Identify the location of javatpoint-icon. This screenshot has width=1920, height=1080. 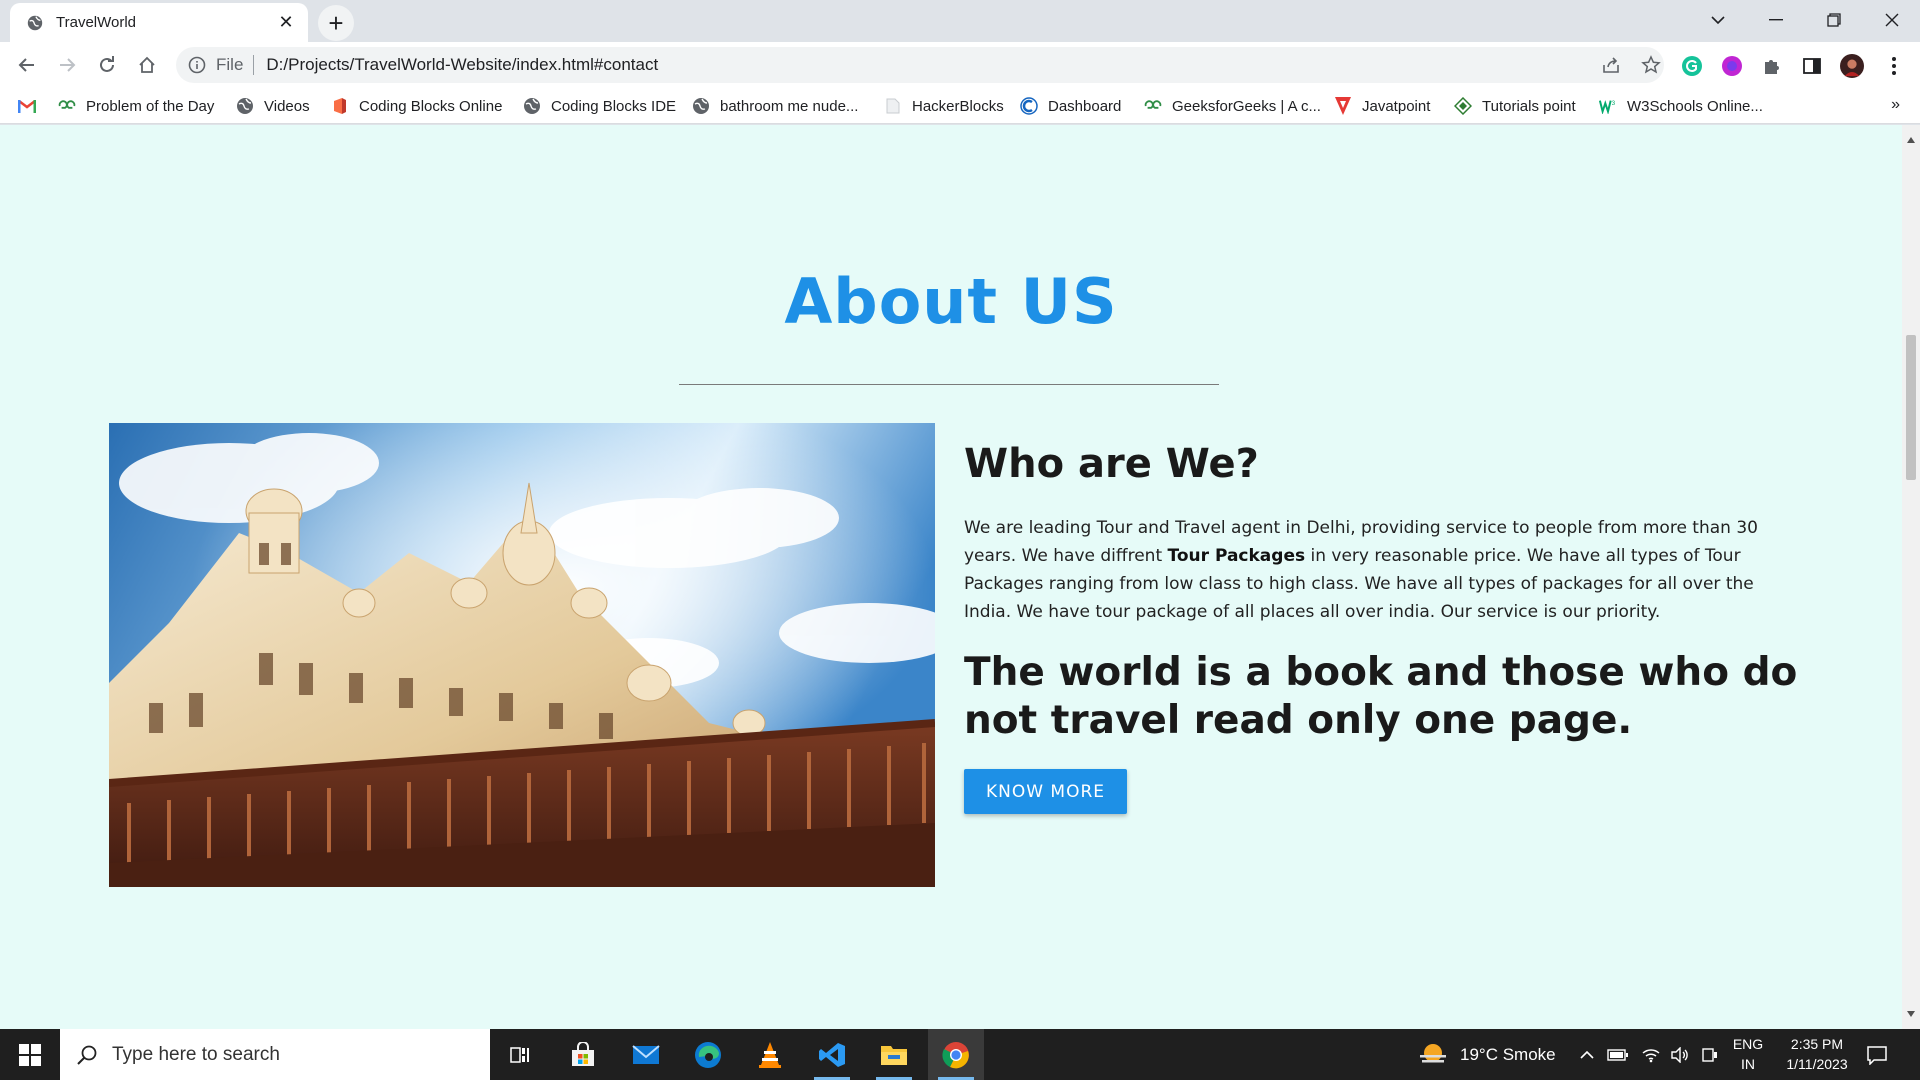
(1343, 106).